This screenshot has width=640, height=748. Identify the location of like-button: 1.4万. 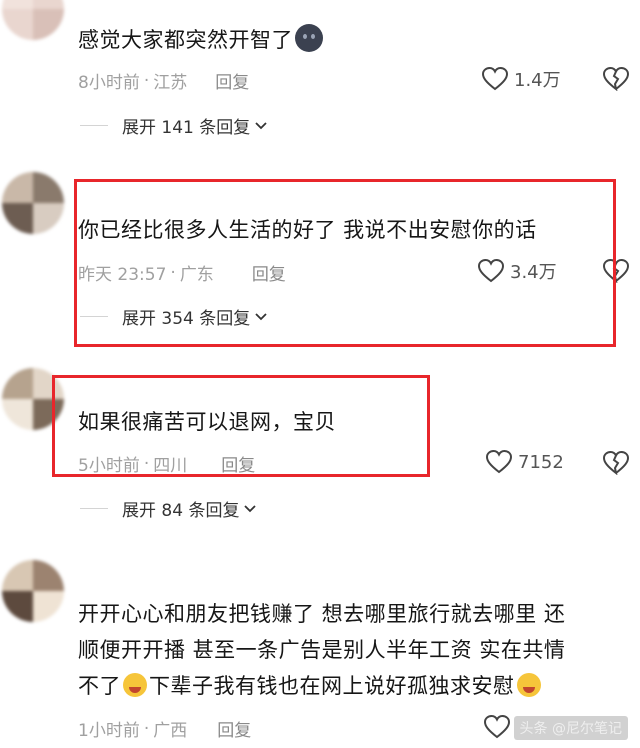
(521, 79).